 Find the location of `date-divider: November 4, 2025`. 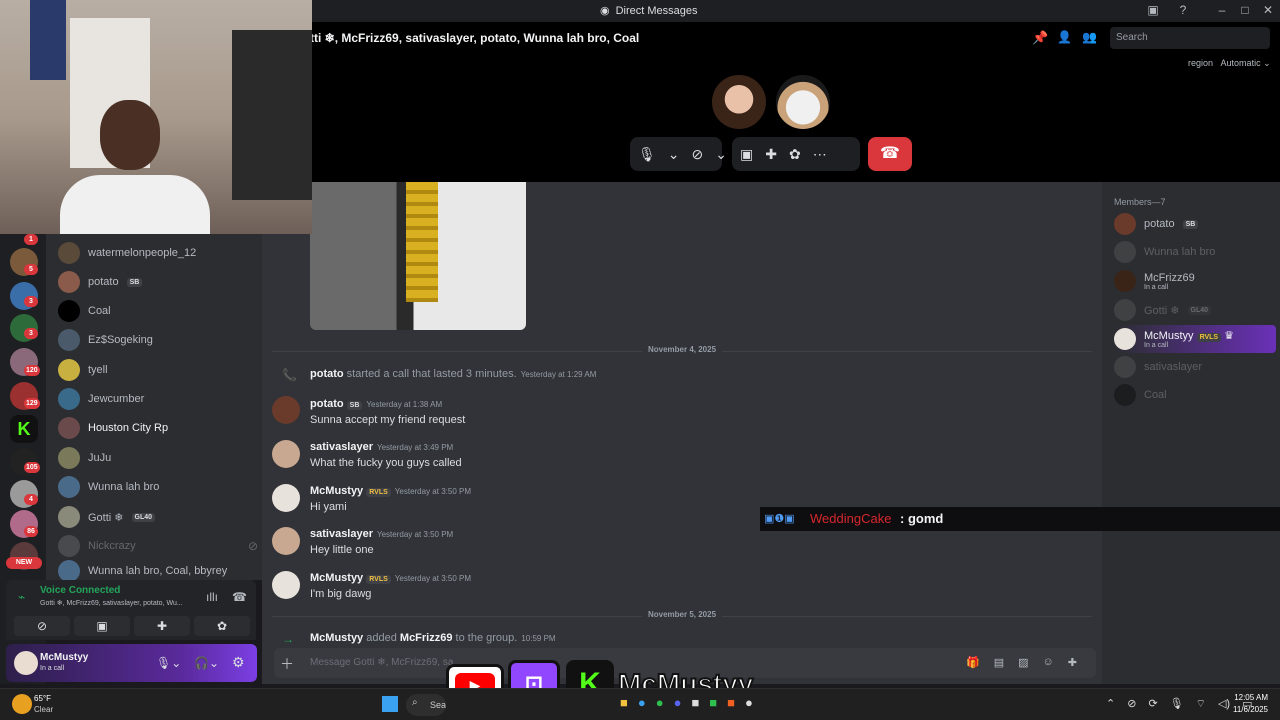

date-divider: November 4, 2025 is located at coordinates (682, 349).